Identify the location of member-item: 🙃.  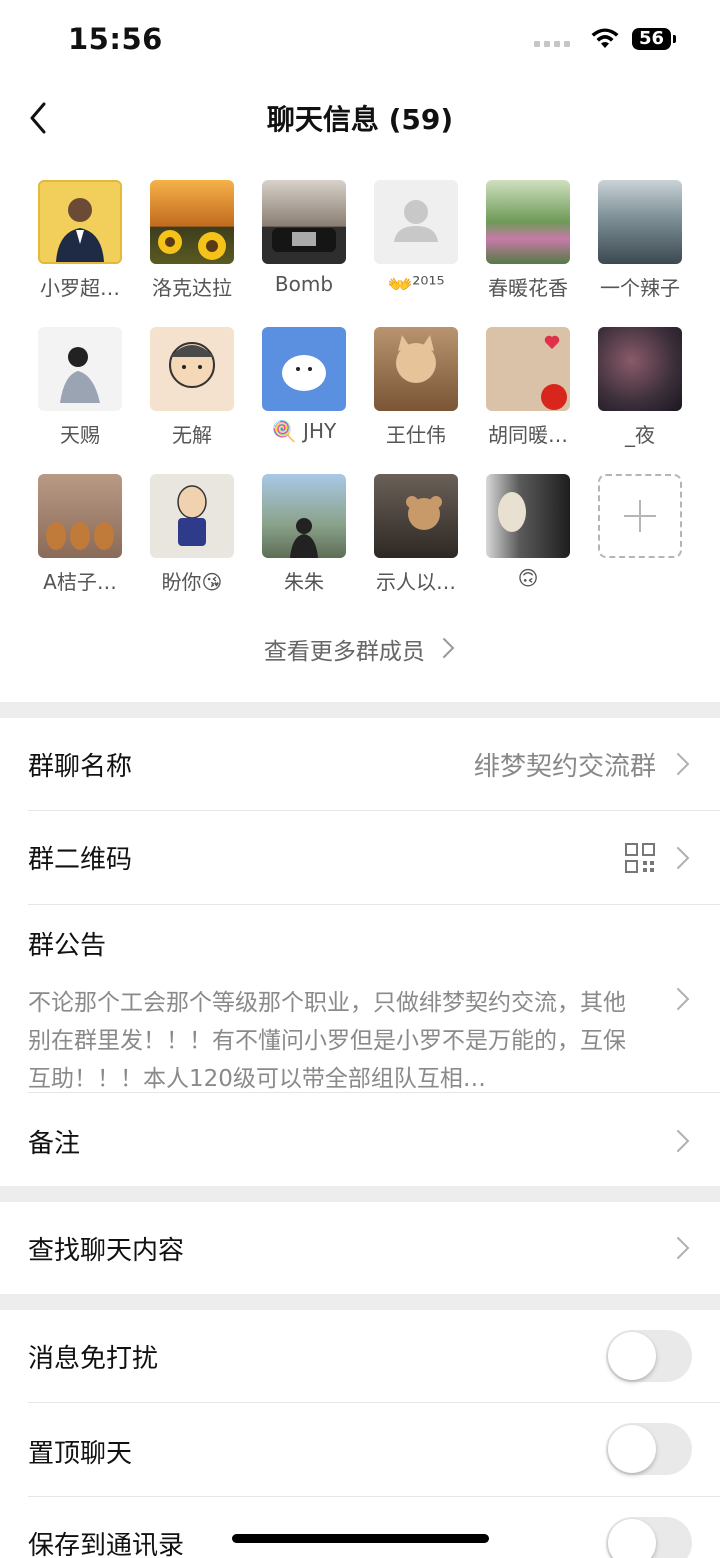
(528, 532).